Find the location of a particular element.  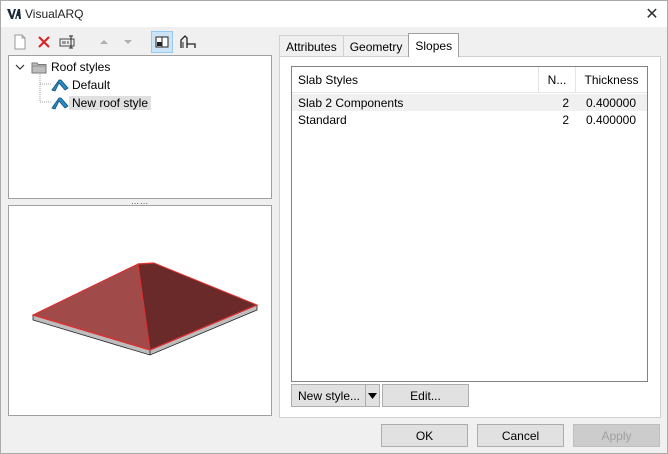

folder-icon is located at coordinates (39, 67).